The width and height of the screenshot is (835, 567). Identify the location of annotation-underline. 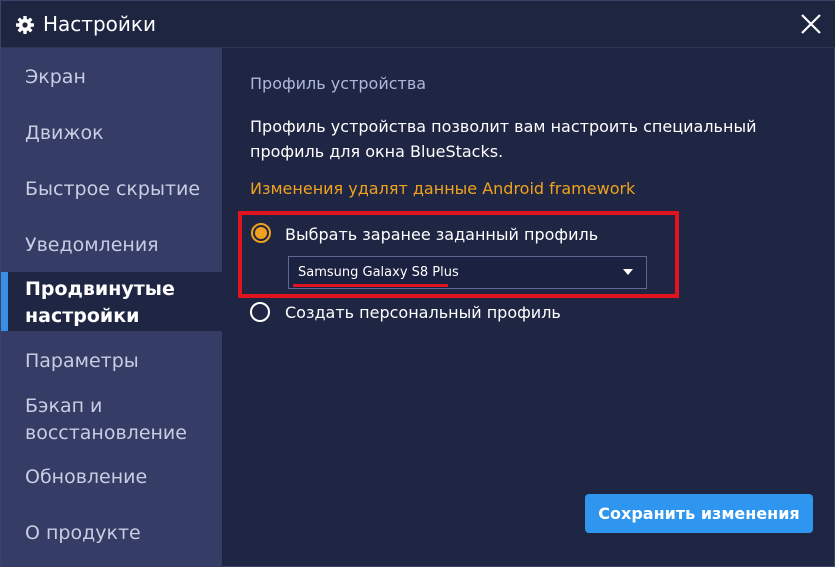
(370, 285).